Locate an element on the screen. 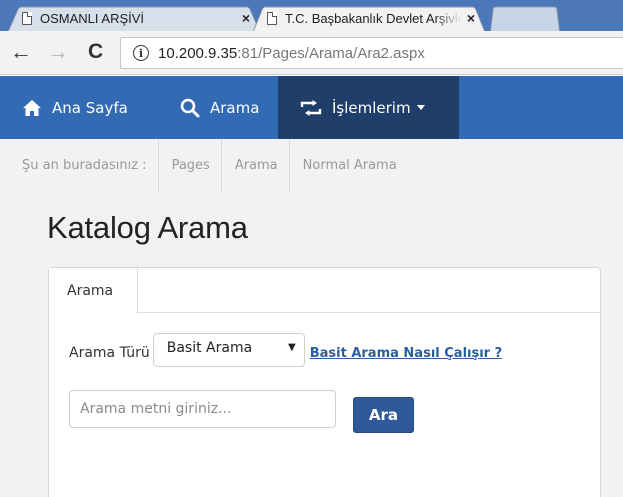  site-nav: Ana Sayfa Arama İşlemlerim is located at coordinates (311, 107).